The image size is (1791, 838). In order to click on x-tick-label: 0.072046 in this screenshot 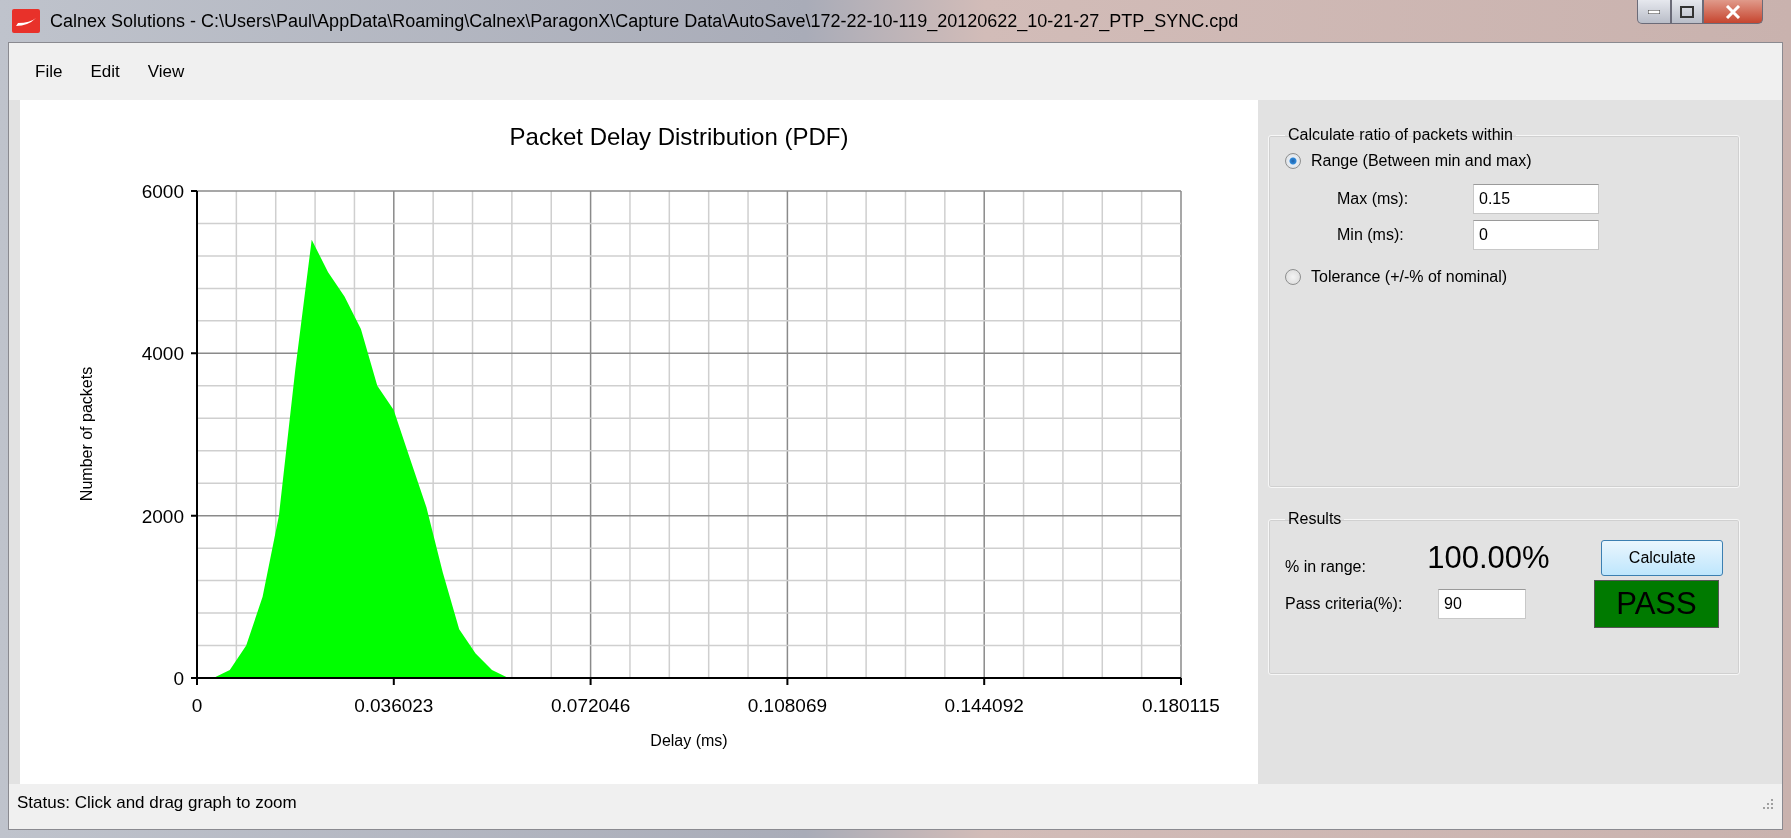, I will do `click(590, 705)`.